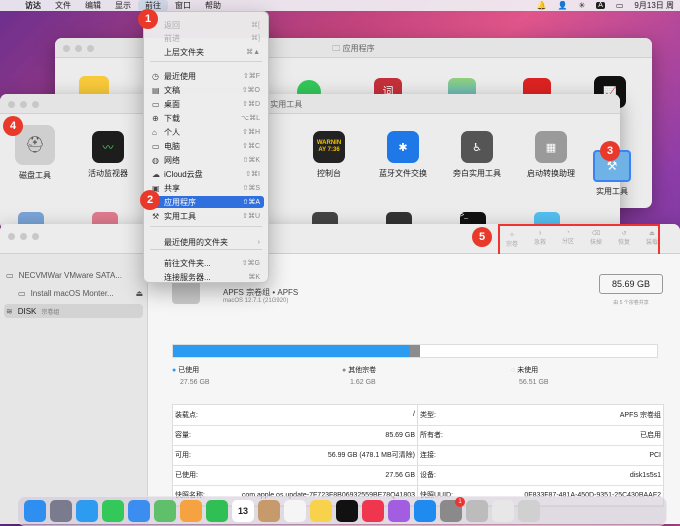 The width and height of the screenshot is (680, 526). I want to click on go-menu-item-label: iCloud云盘, so click(183, 174).